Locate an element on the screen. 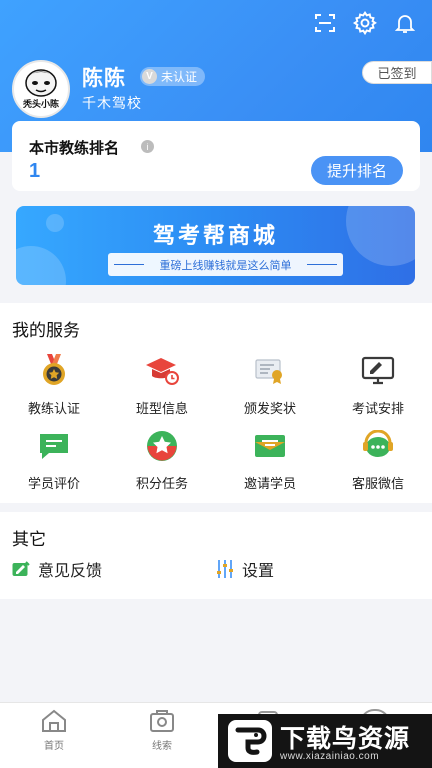 The image size is (432, 768). tab-clues: 线索 is located at coordinates (162, 730).